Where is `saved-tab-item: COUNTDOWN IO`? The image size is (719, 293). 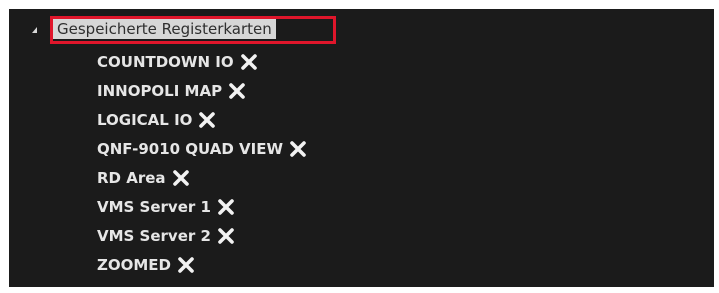
saved-tab-item: COUNTDOWN IO is located at coordinates (202, 61).